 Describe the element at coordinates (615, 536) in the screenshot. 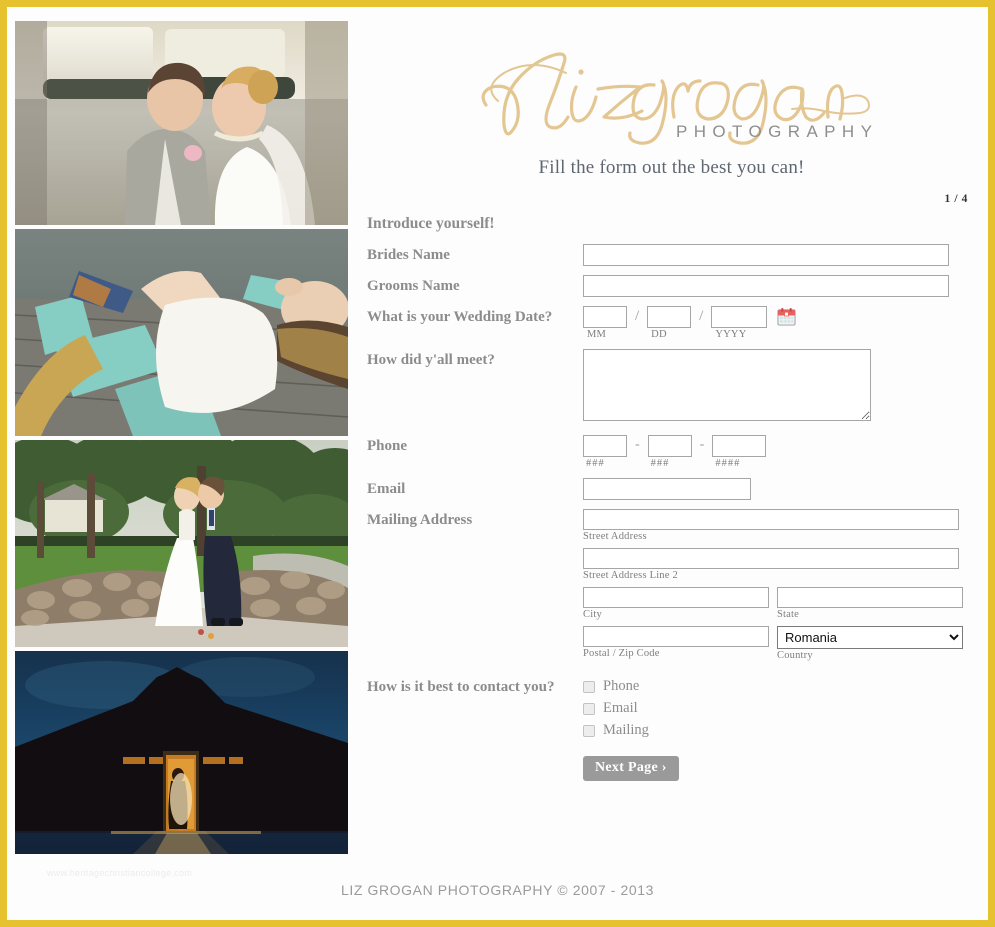

I see `street-address-sublabel: Street Address` at that location.